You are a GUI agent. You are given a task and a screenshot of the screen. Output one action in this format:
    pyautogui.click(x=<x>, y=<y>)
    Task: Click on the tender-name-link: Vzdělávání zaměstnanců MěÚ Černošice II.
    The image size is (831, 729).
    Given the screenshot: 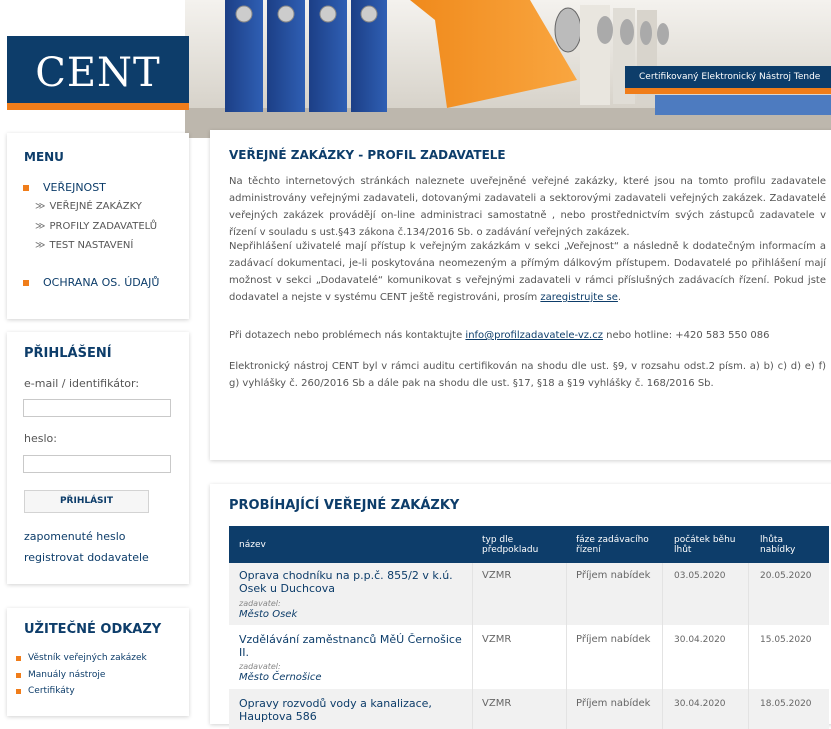 What is the action you would take?
    pyautogui.click(x=353, y=646)
    